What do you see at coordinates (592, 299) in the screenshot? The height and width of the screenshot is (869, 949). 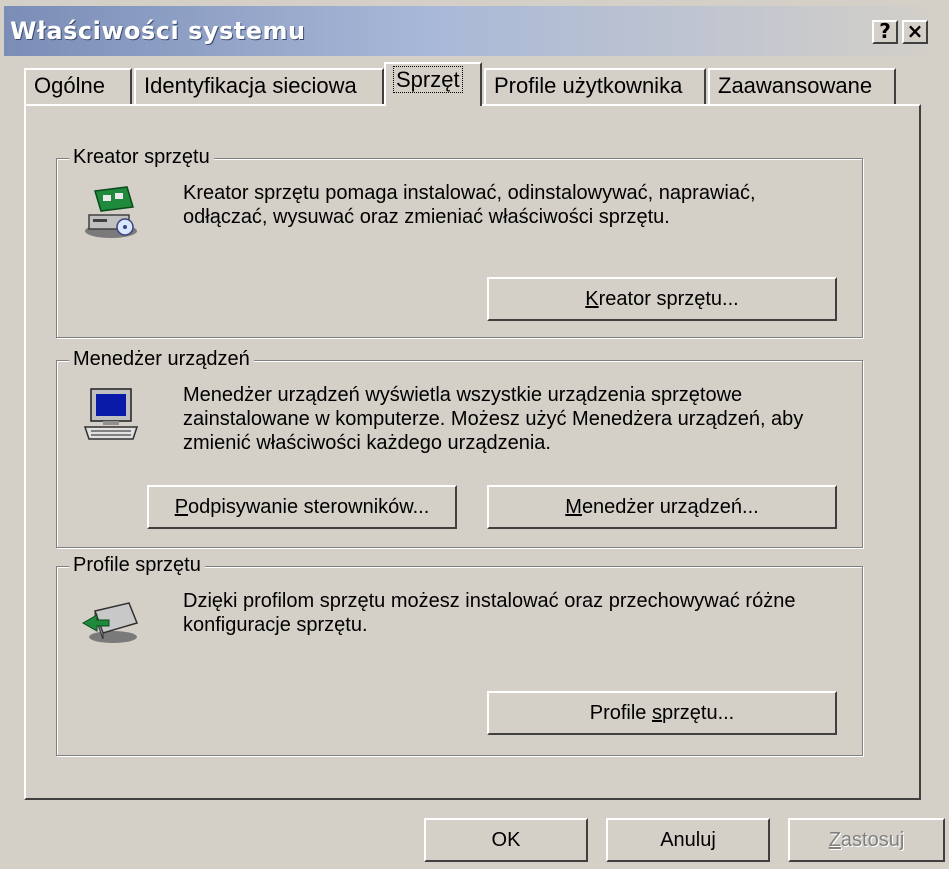 I see `accelerator-key: K` at bounding box center [592, 299].